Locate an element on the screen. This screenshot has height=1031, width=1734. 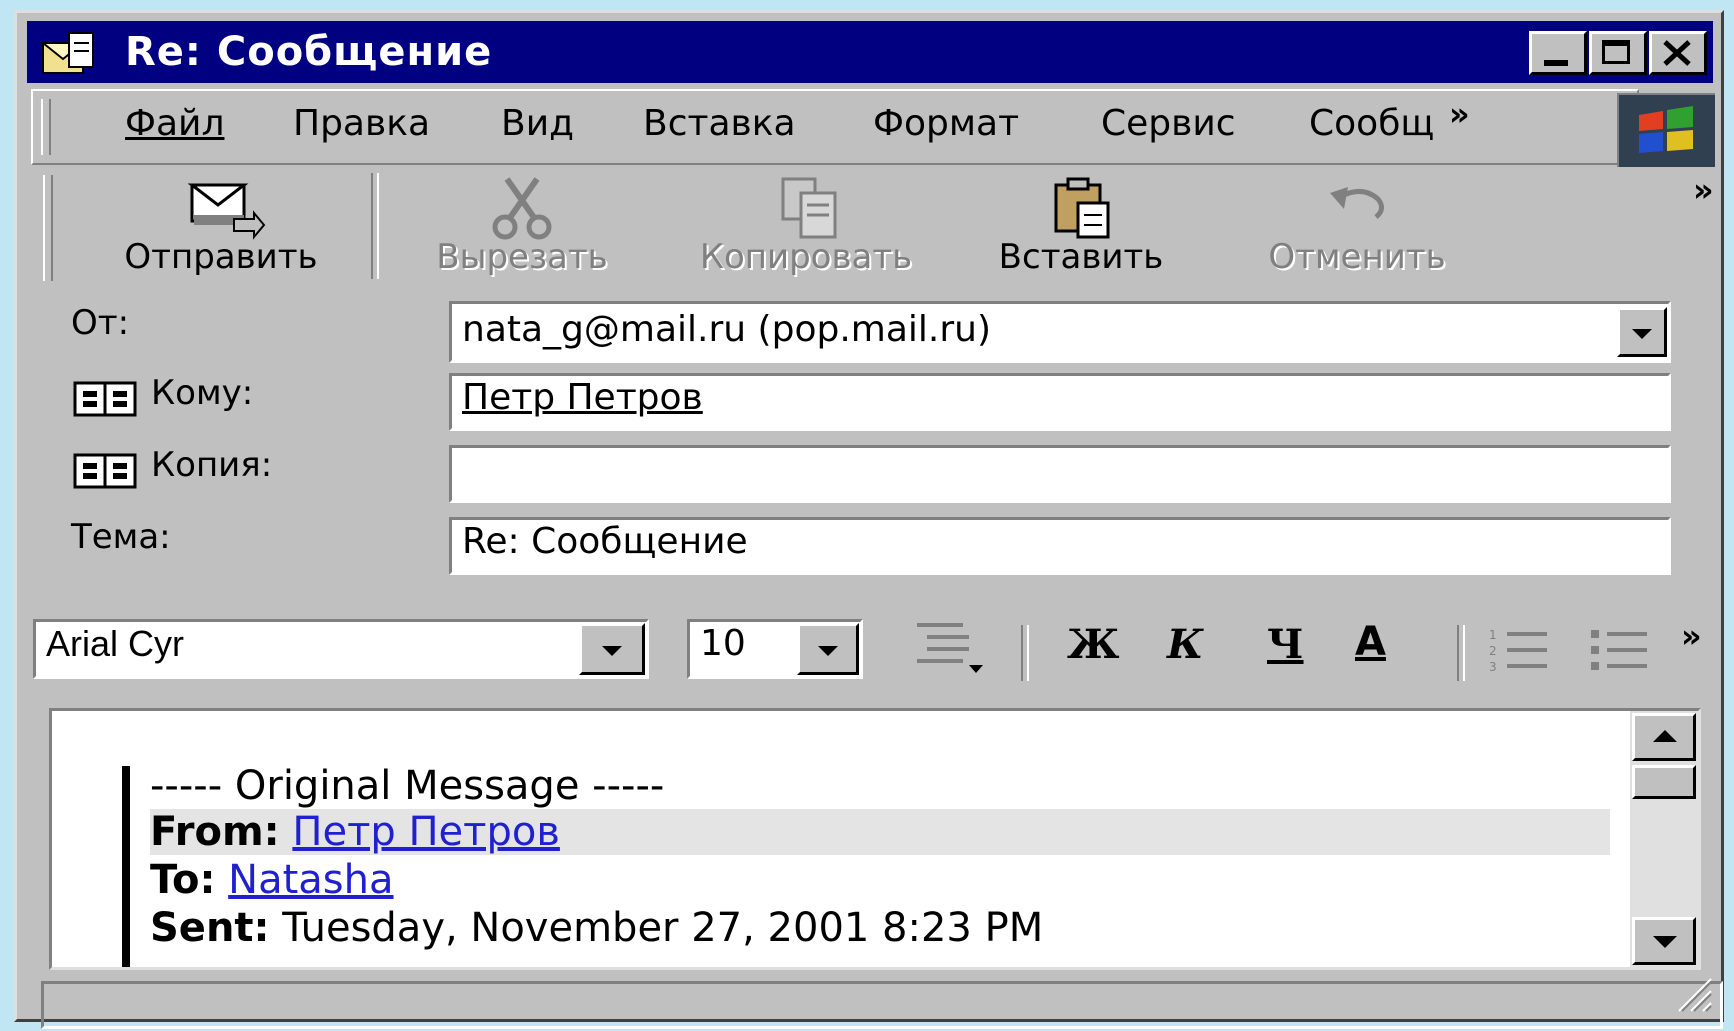
vertical-scrollbar is located at coordinates (1664, 839).